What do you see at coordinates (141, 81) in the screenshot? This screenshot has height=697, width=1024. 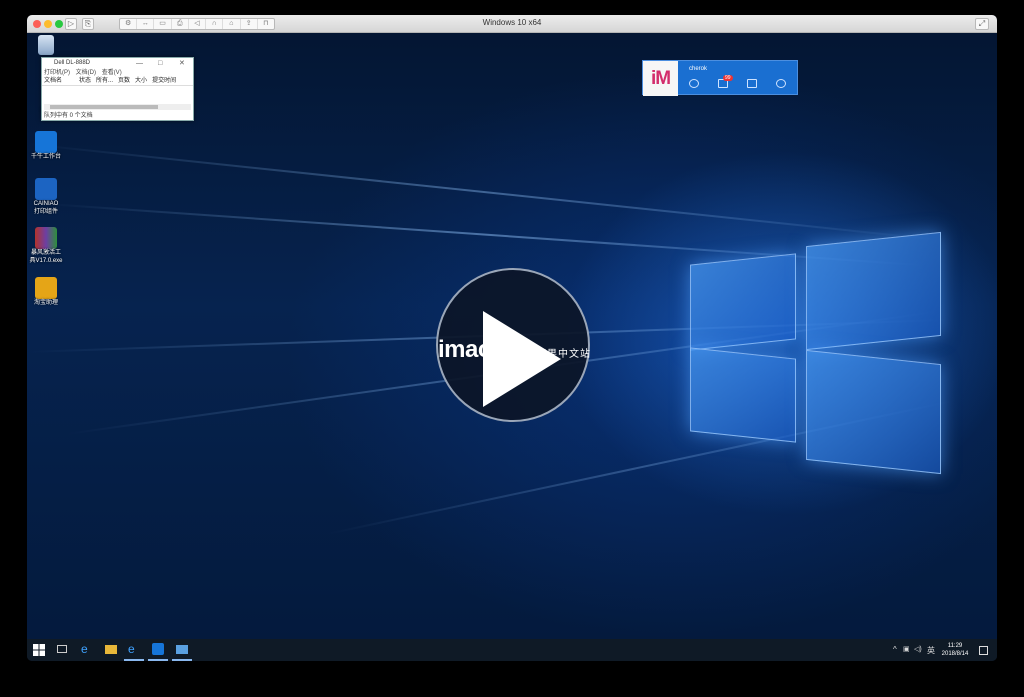 I see `column-header: 大小` at bounding box center [141, 81].